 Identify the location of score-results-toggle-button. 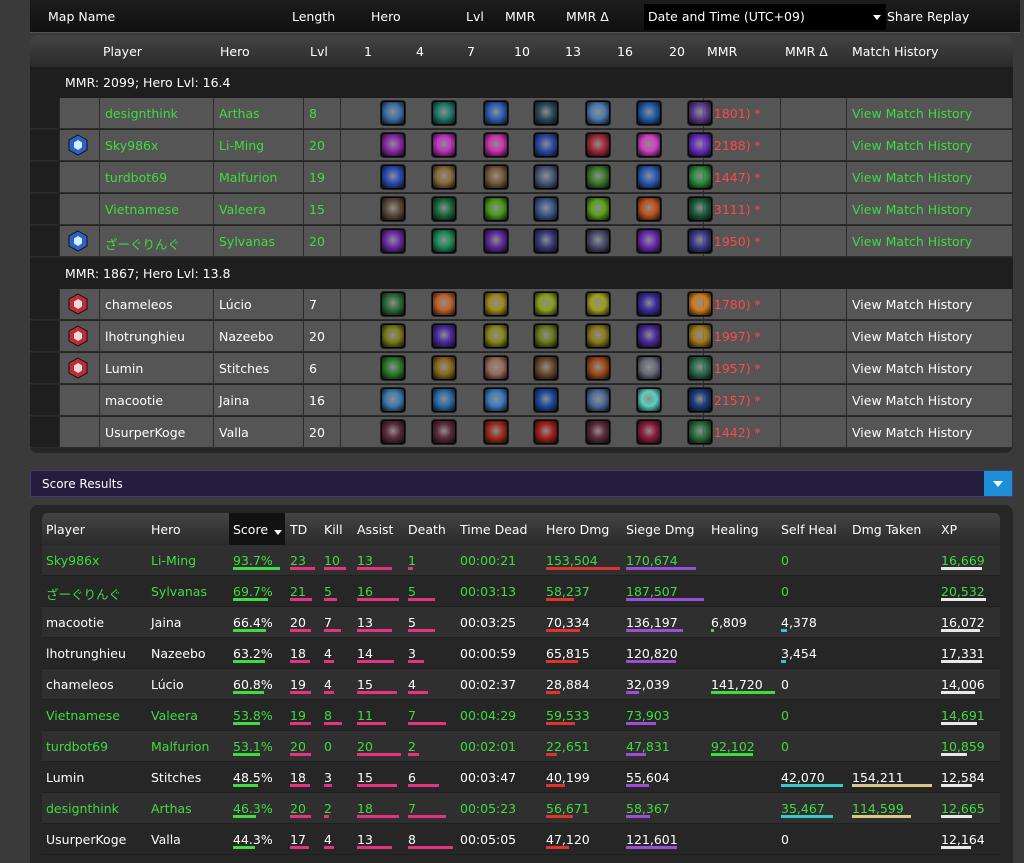
(998, 483).